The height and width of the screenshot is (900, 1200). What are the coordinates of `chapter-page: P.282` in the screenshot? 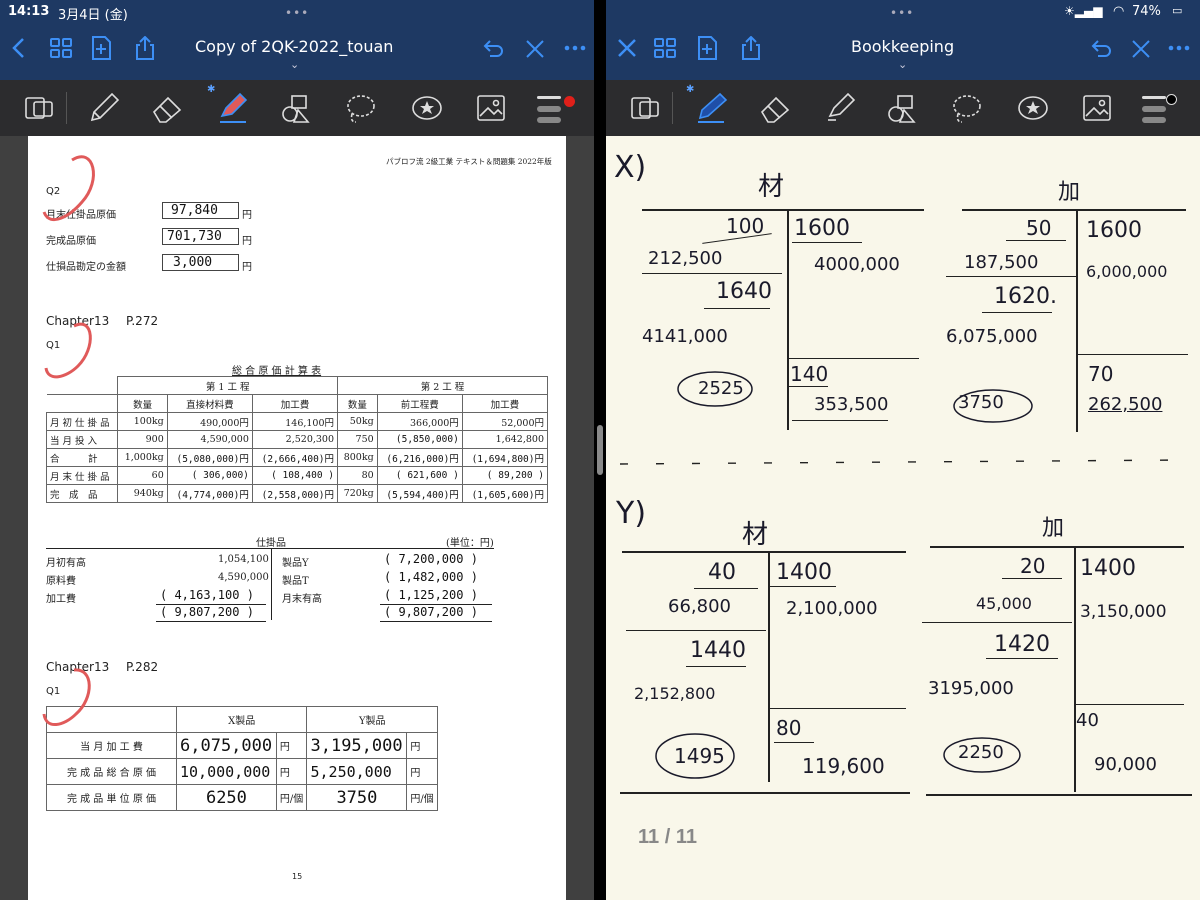 It's located at (142, 667).